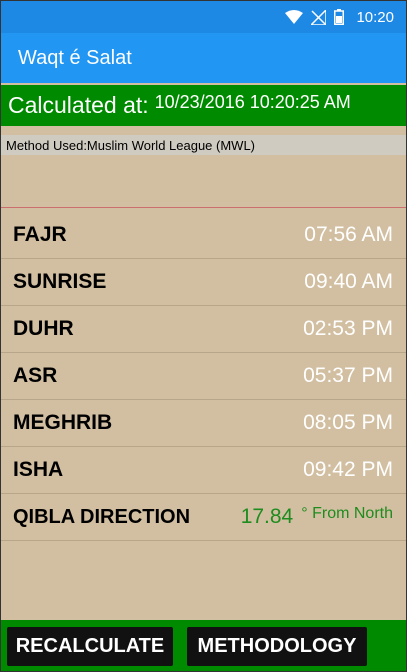  I want to click on prayer-name: ISHA, so click(38, 469).